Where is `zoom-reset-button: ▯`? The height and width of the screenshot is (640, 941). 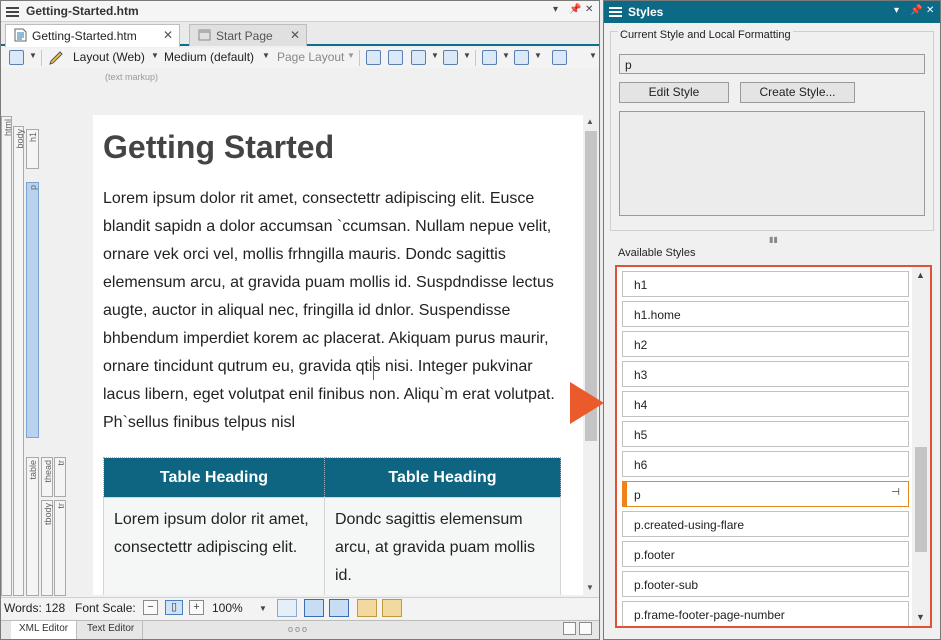
zoom-reset-button: ▯ is located at coordinates (174, 607).